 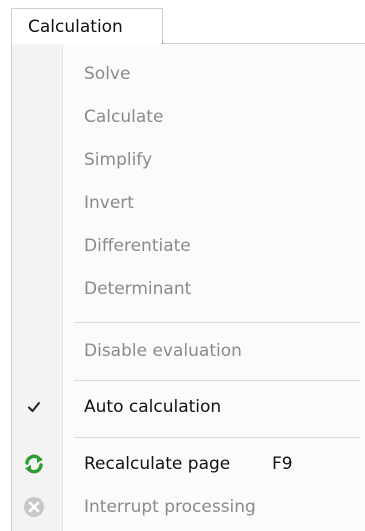 What do you see at coordinates (186, 74) in the screenshot?
I see `menu-item-solve: Solve` at bounding box center [186, 74].